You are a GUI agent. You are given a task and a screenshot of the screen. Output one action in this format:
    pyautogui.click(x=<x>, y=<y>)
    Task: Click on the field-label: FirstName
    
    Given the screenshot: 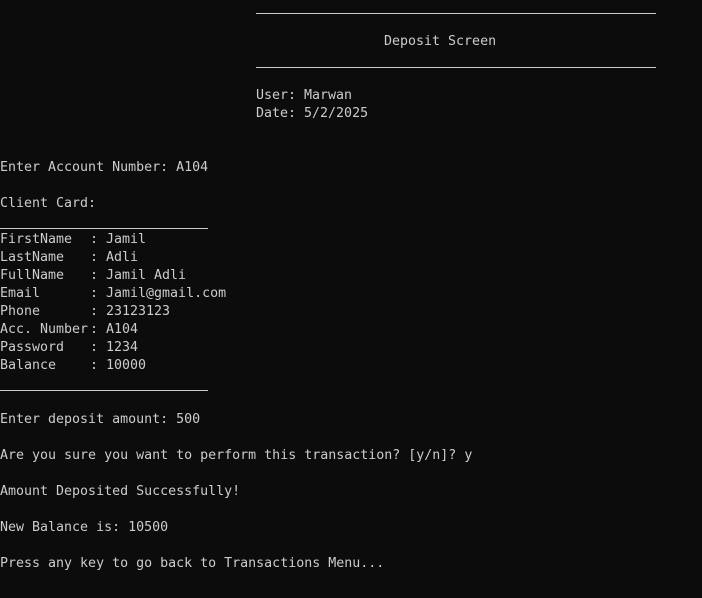 What is the action you would take?
    pyautogui.click(x=36, y=239)
    